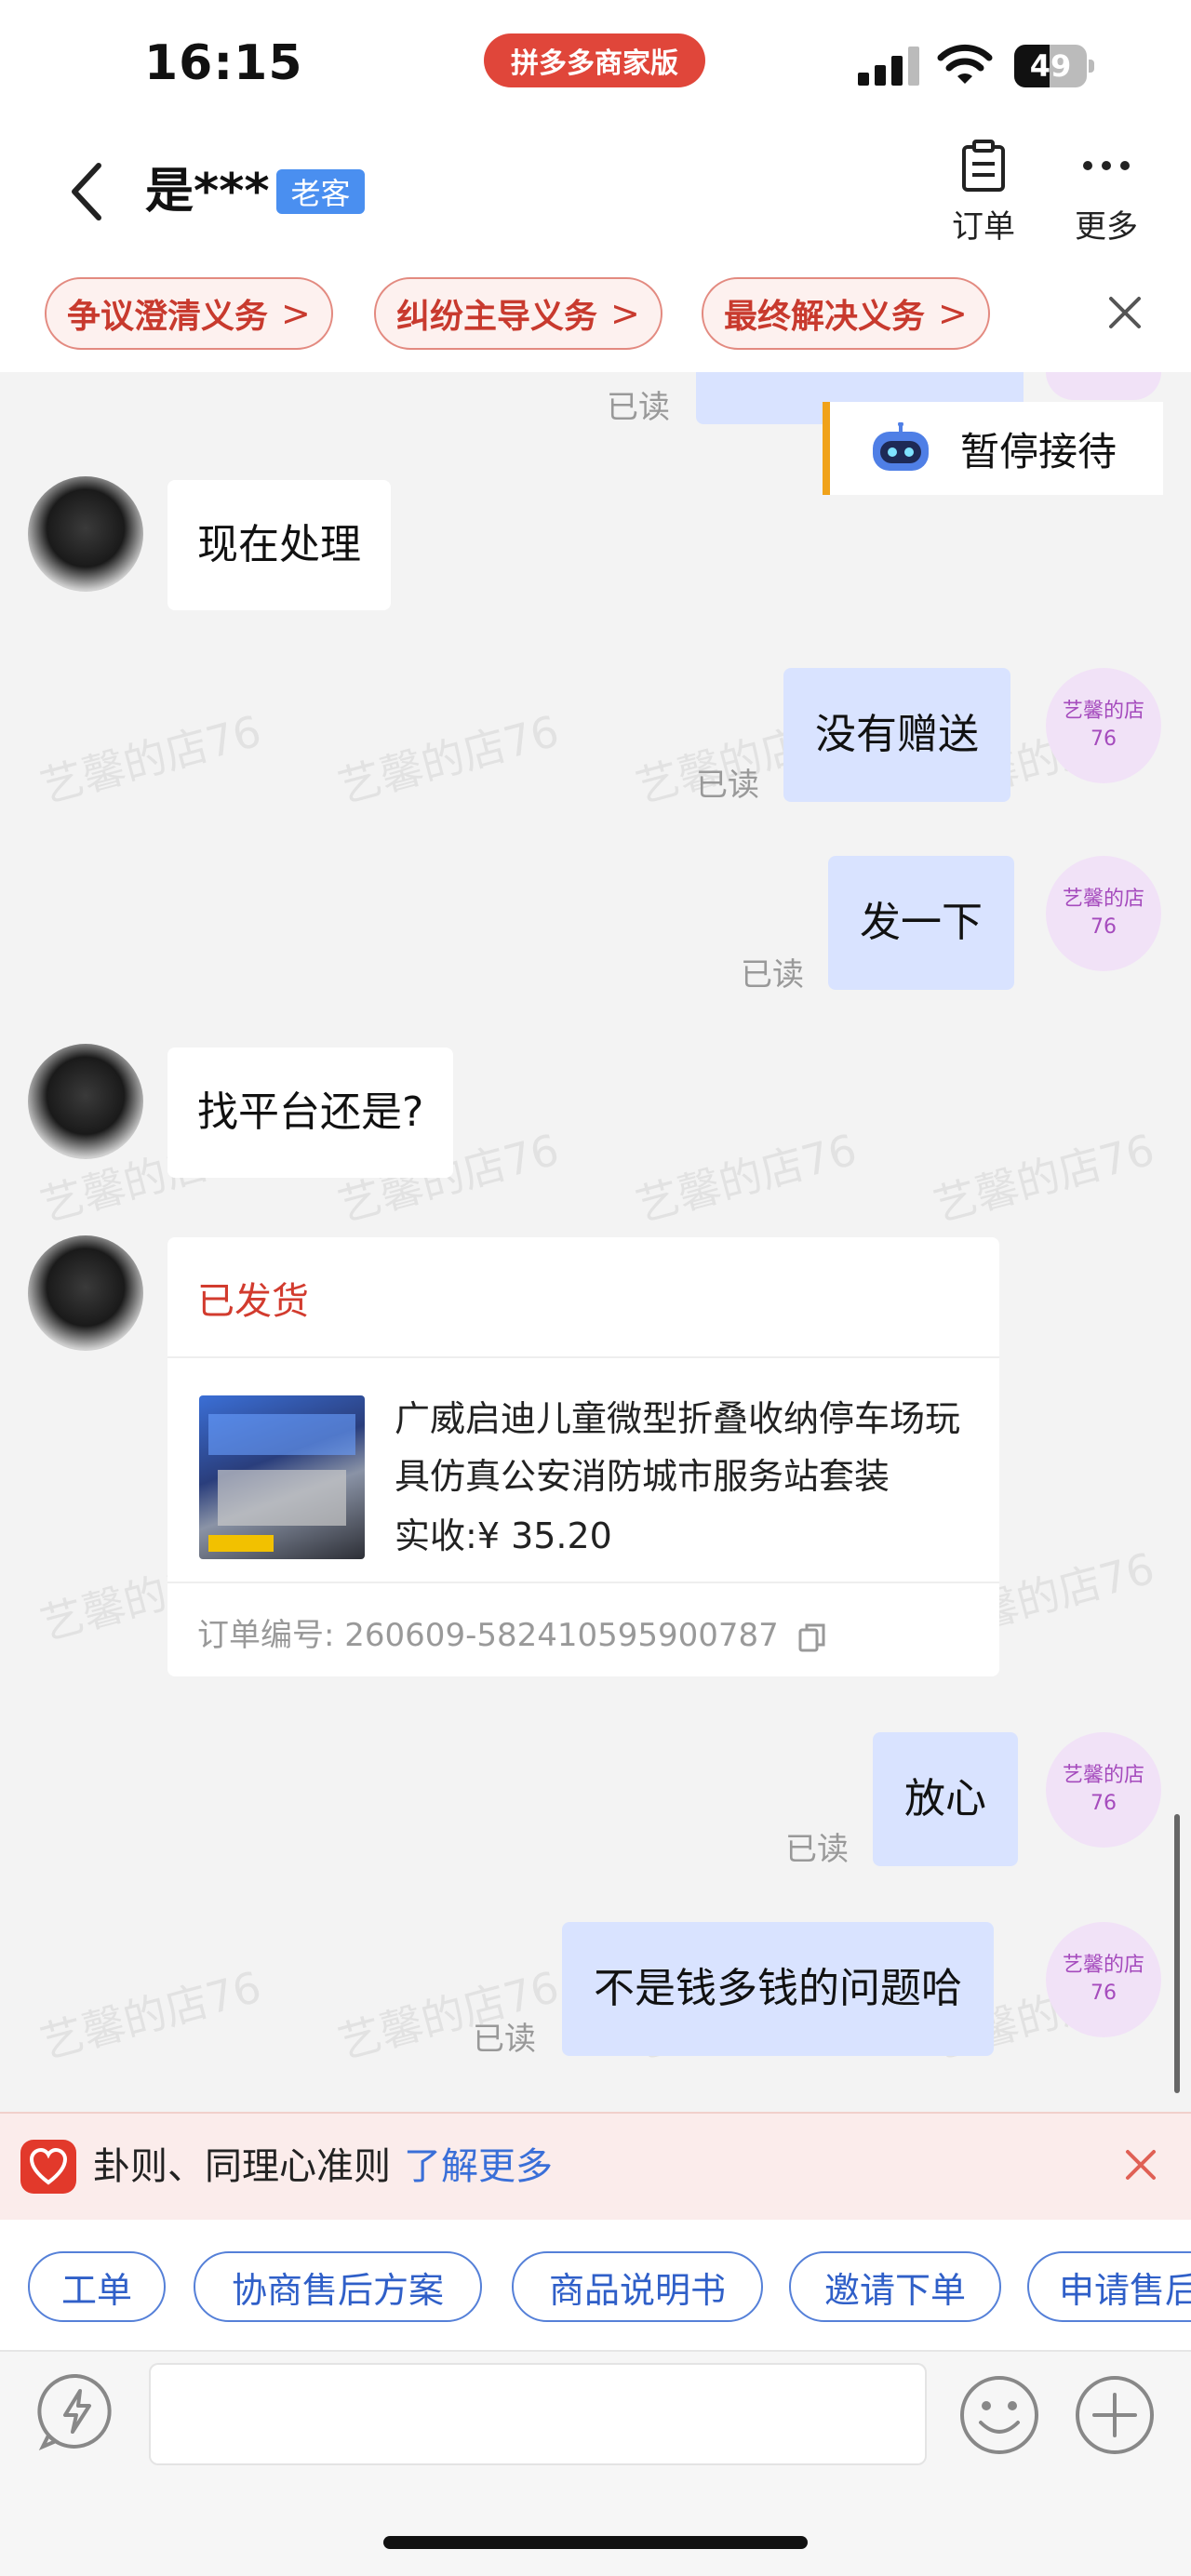 The width and height of the screenshot is (1191, 2576). I want to click on obligation-chip-label: 争议澄清义务, so click(168, 317).